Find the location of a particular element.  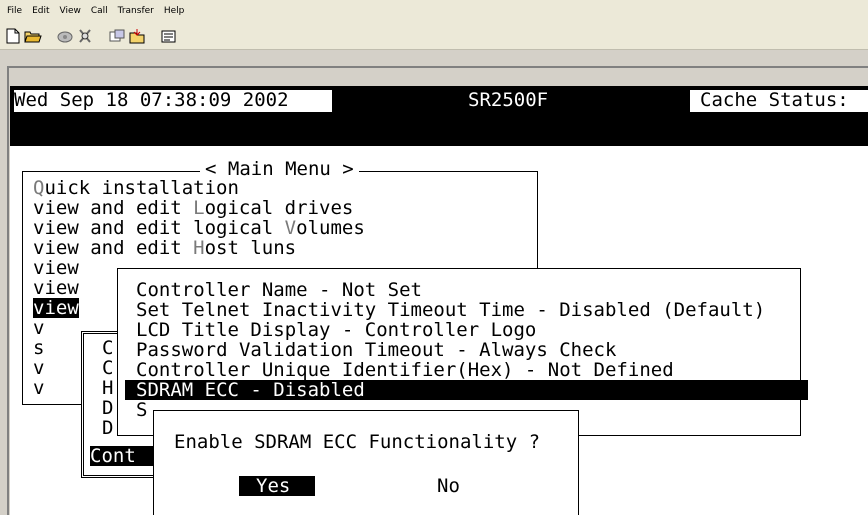

menu-edit: Edit is located at coordinates (40, 11).